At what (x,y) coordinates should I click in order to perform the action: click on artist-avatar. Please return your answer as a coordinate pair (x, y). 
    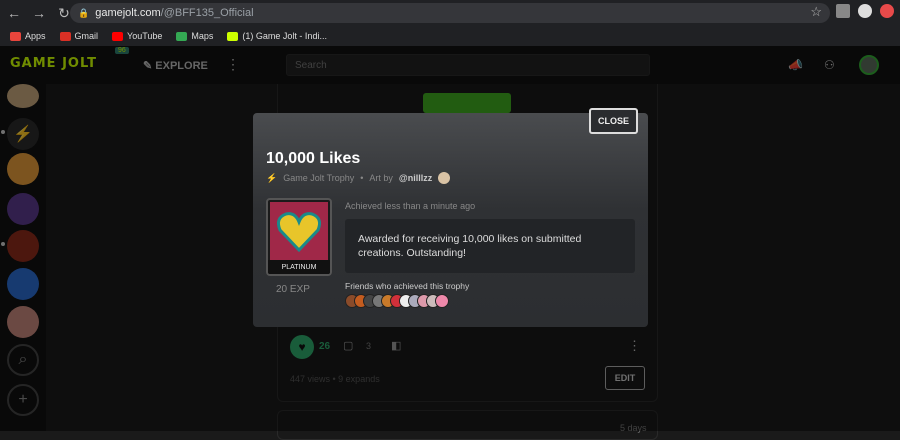
    Looking at the image, I should click on (444, 178).